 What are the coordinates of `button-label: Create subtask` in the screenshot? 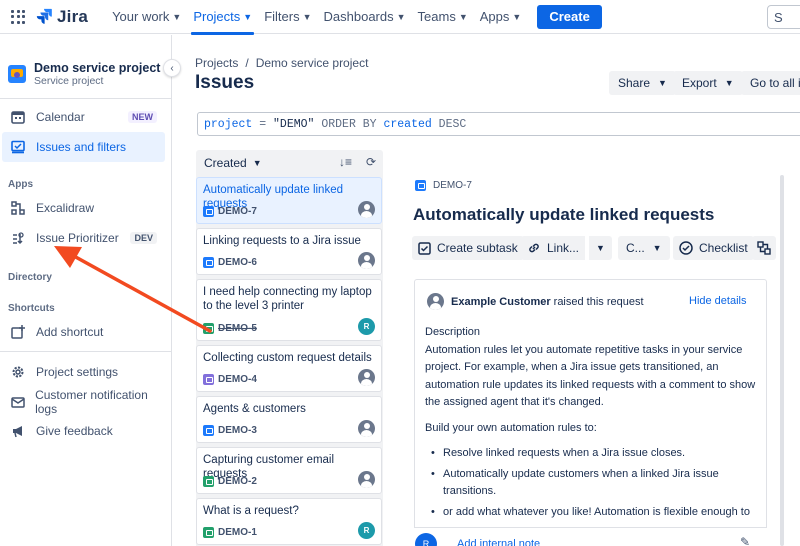 It's located at (477, 248).